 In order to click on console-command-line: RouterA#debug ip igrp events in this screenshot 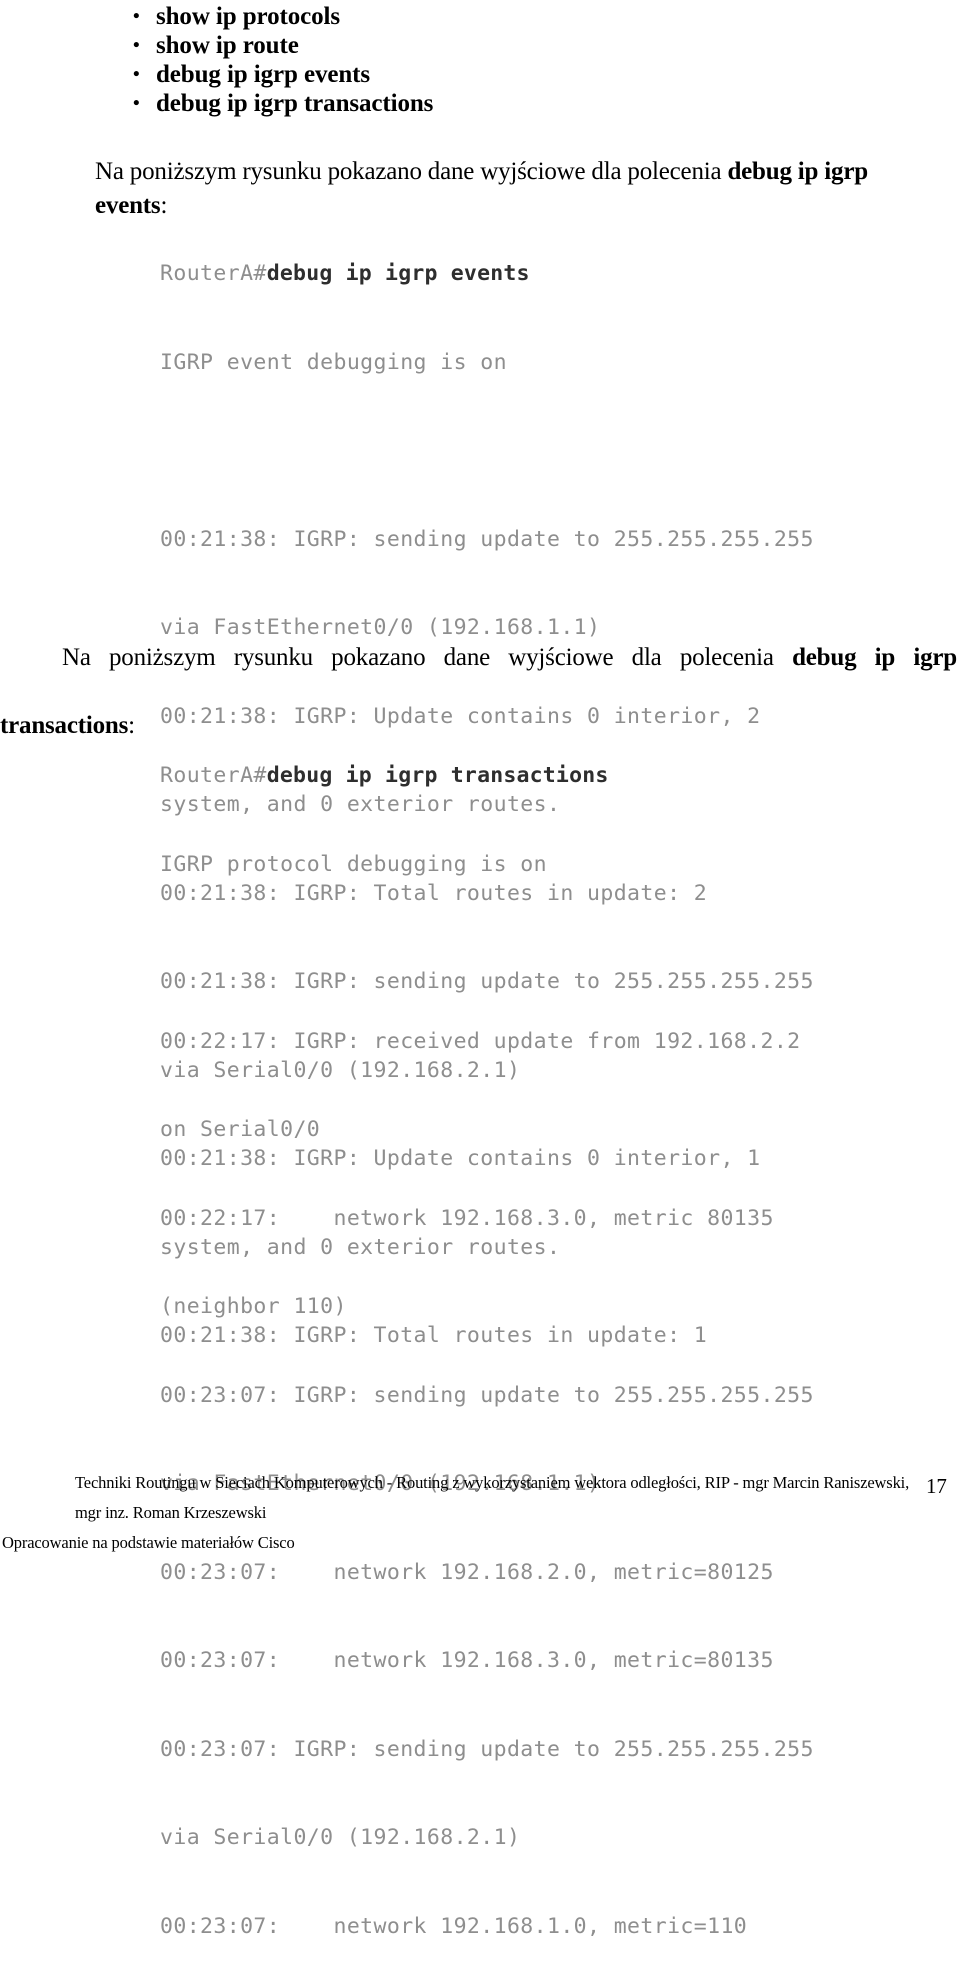, I will do `click(487, 274)`.